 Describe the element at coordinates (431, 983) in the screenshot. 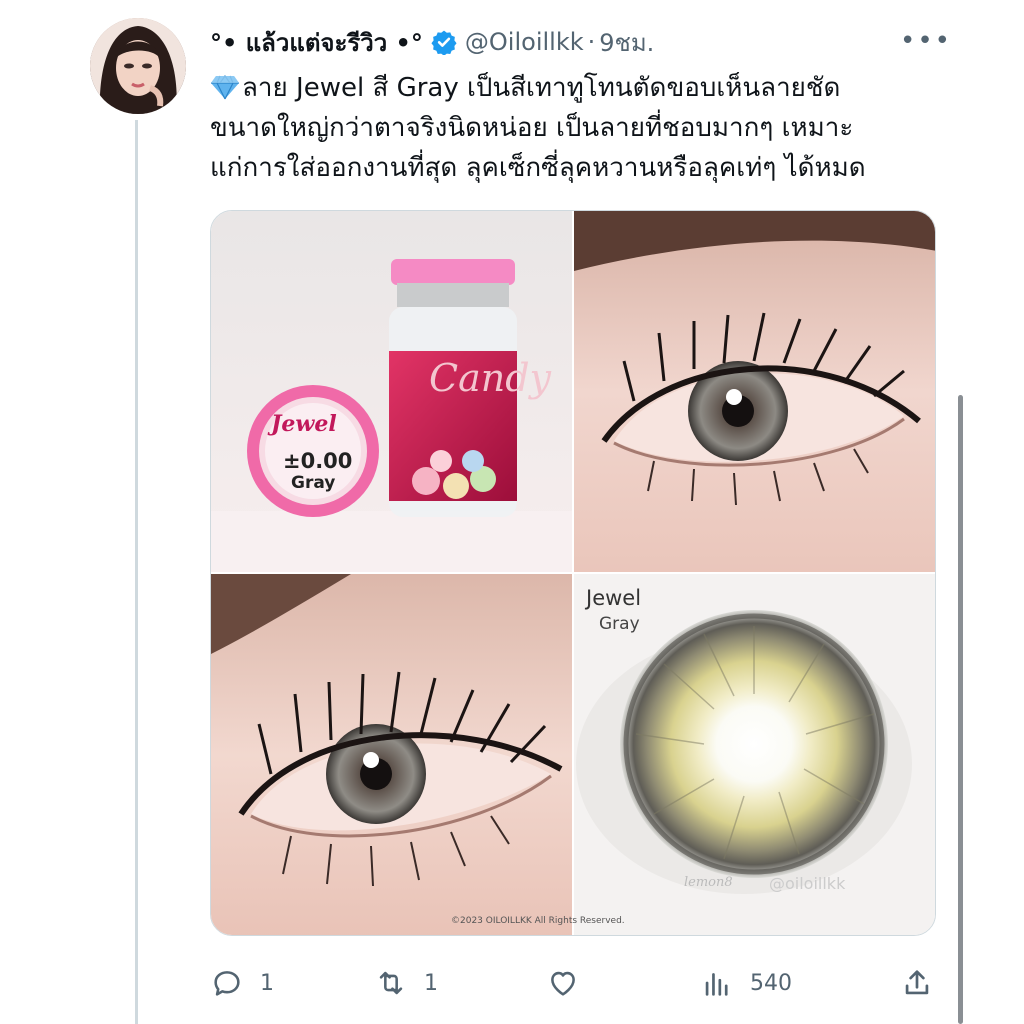

I see `retweet-count: 1` at that location.